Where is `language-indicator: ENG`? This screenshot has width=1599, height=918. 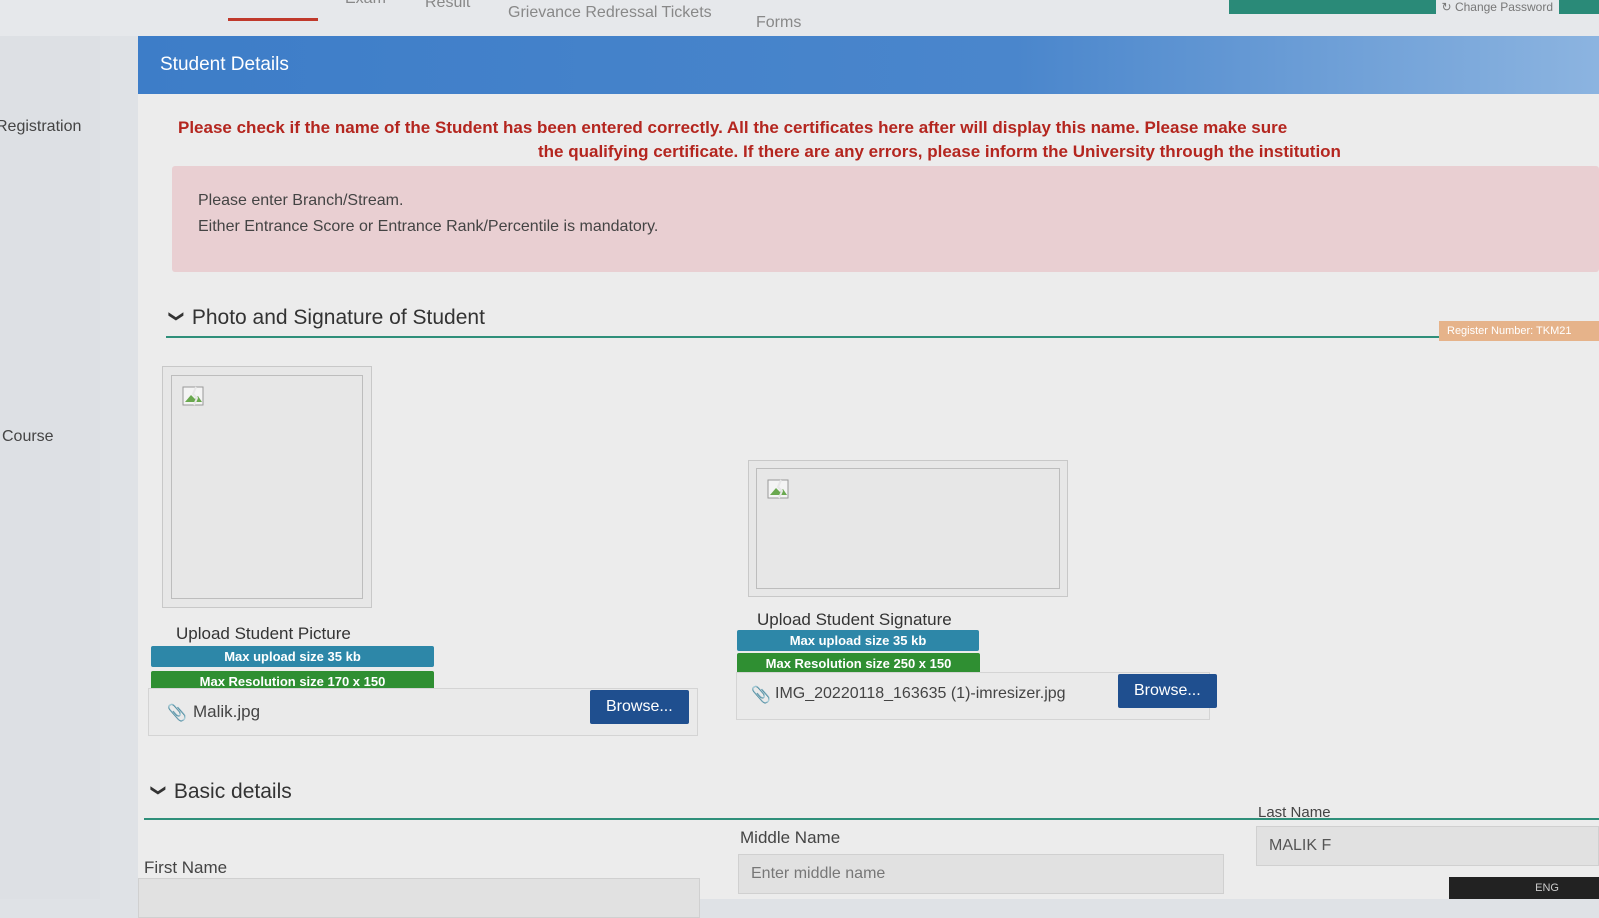 language-indicator: ENG is located at coordinates (1547, 888).